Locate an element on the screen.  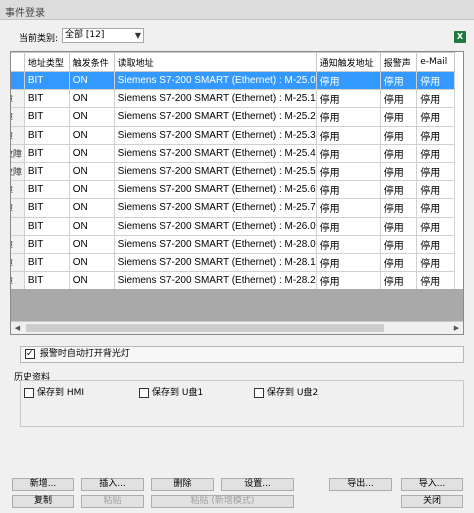
column-header-read-address: 读取地址 is located at coordinates (215, 62).